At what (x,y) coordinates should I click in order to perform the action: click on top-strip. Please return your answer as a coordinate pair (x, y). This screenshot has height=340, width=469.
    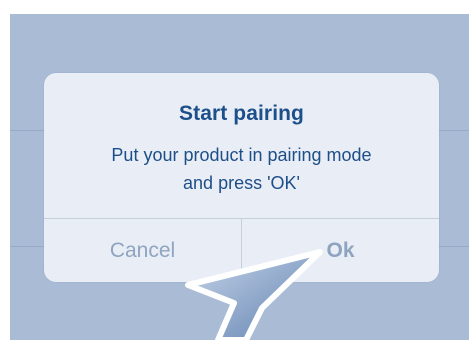
    Looking at the image, I should click on (234, 7).